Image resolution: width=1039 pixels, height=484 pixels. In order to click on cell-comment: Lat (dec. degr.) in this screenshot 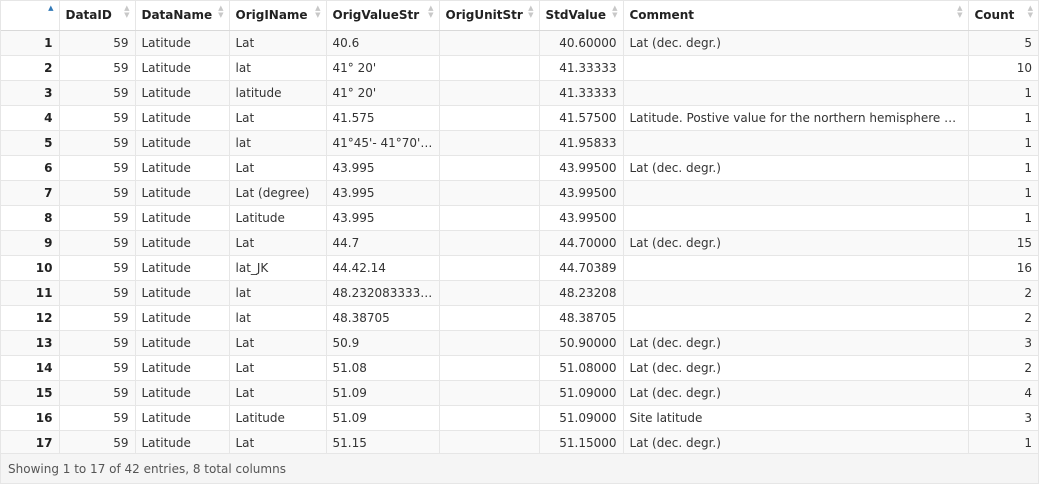, I will do `click(796, 441)`.